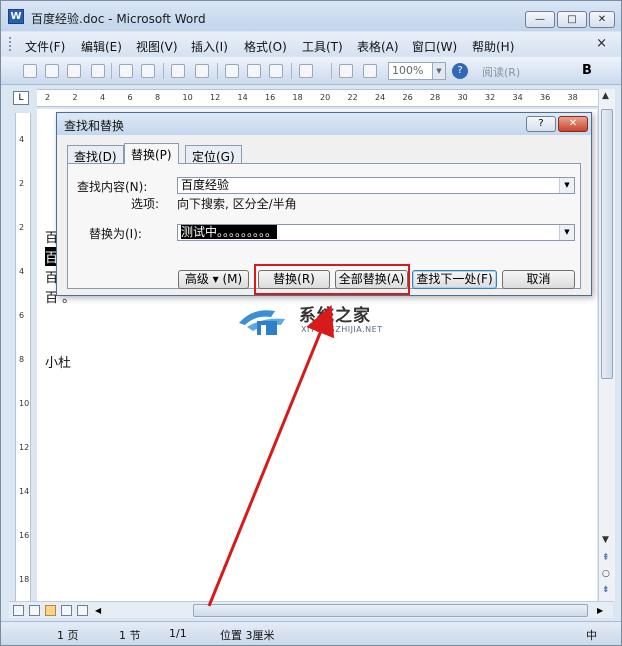 This screenshot has height=646, width=622. Describe the element at coordinates (265, 46) in the screenshot. I see `menu-format: 格式(O)` at that location.